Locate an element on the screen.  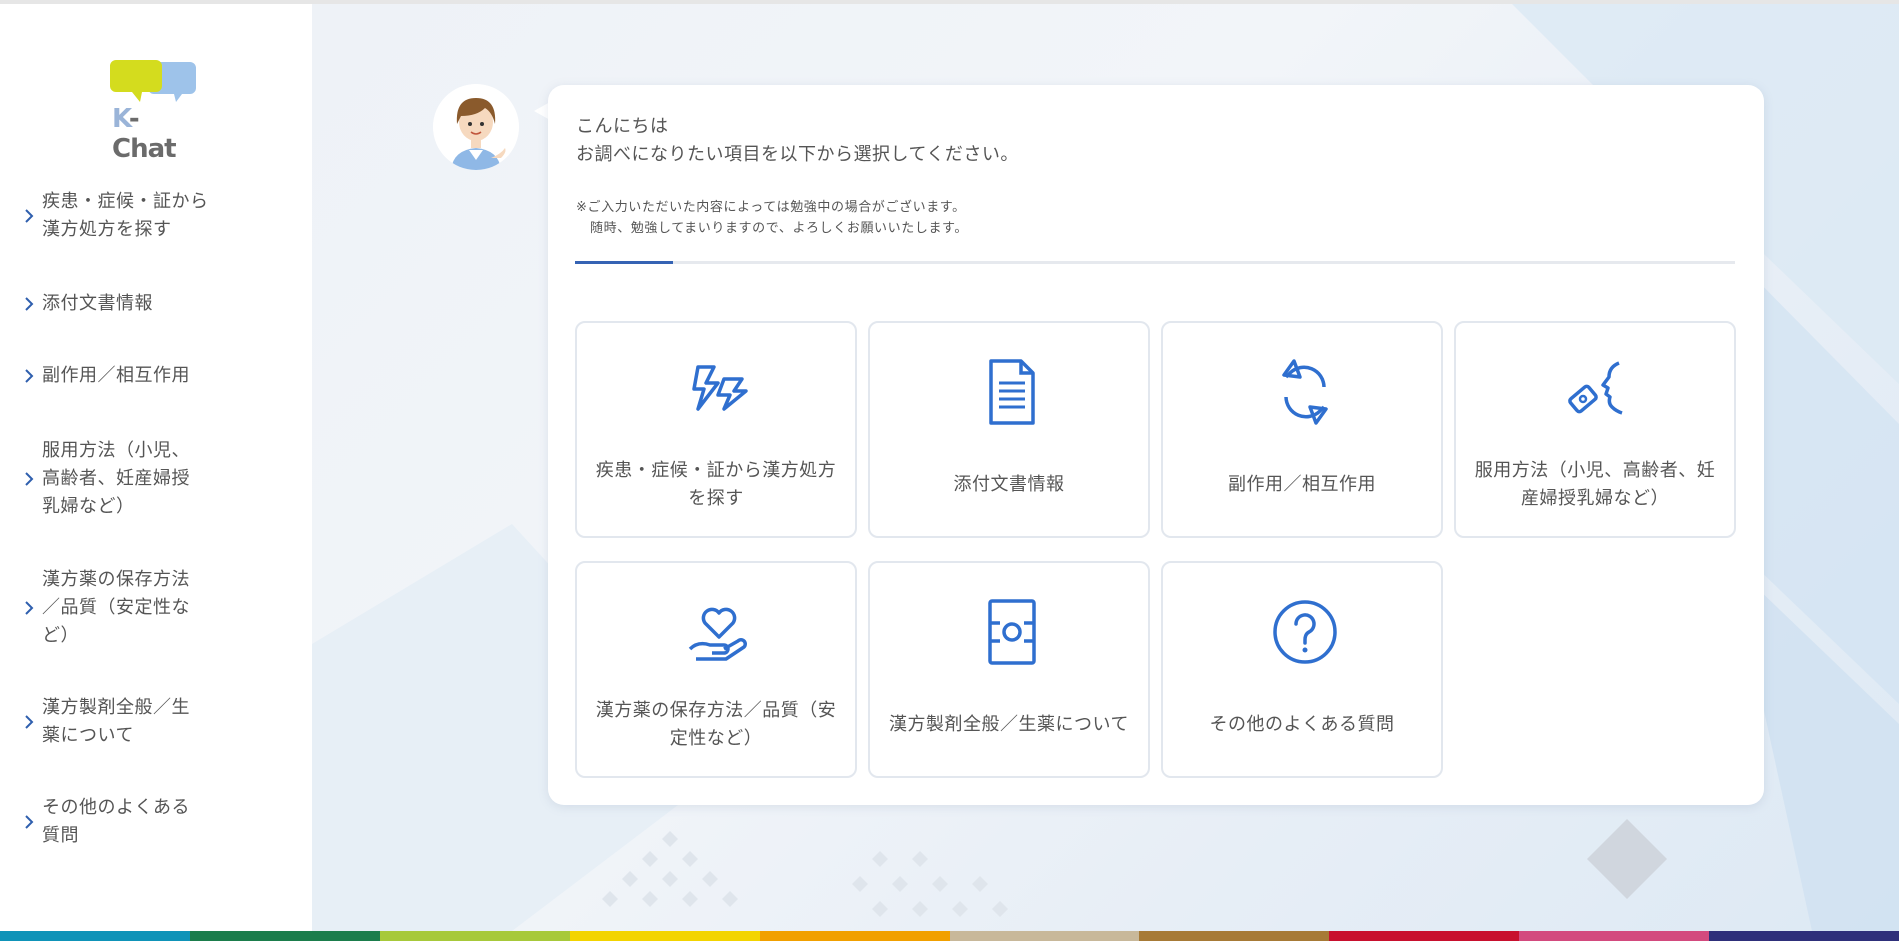
notice-line-1: ※ご入力いただいた内容によっては勉強中の場合がございます。 is located at coordinates (771, 207).